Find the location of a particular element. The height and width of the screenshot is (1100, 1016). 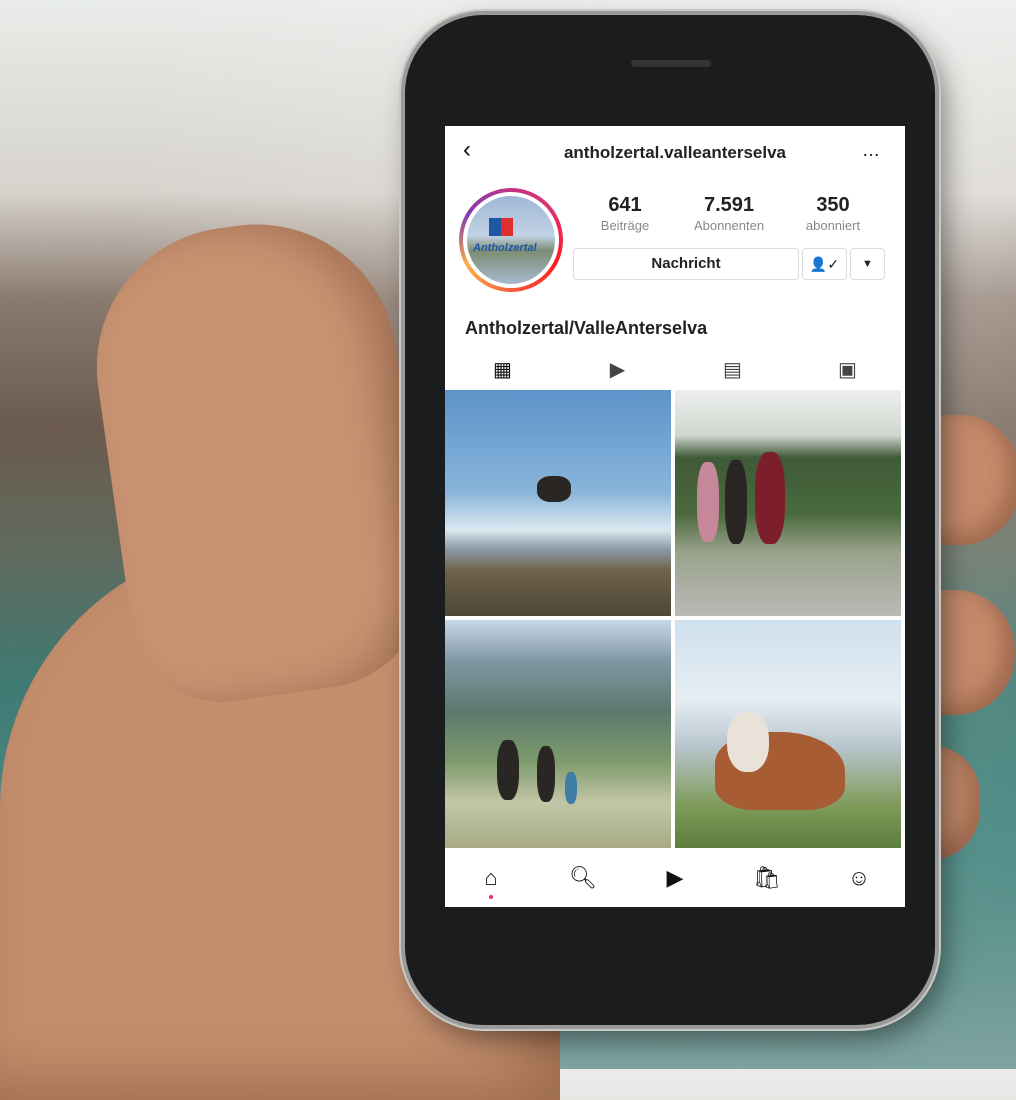

stat-following: 350 abonniert is located at coordinates (833, 213).